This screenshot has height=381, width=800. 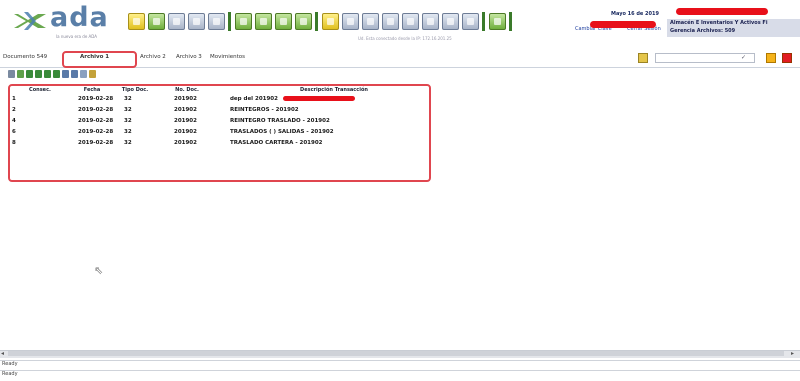 I want to click on export-excel-icon, so click(x=92, y=74).